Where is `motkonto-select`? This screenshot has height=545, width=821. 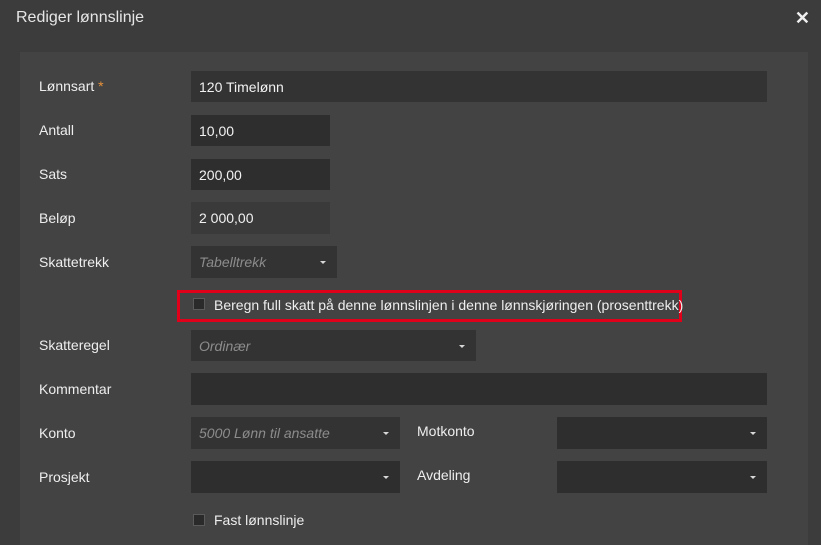 motkonto-select is located at coordinates (662, 433).